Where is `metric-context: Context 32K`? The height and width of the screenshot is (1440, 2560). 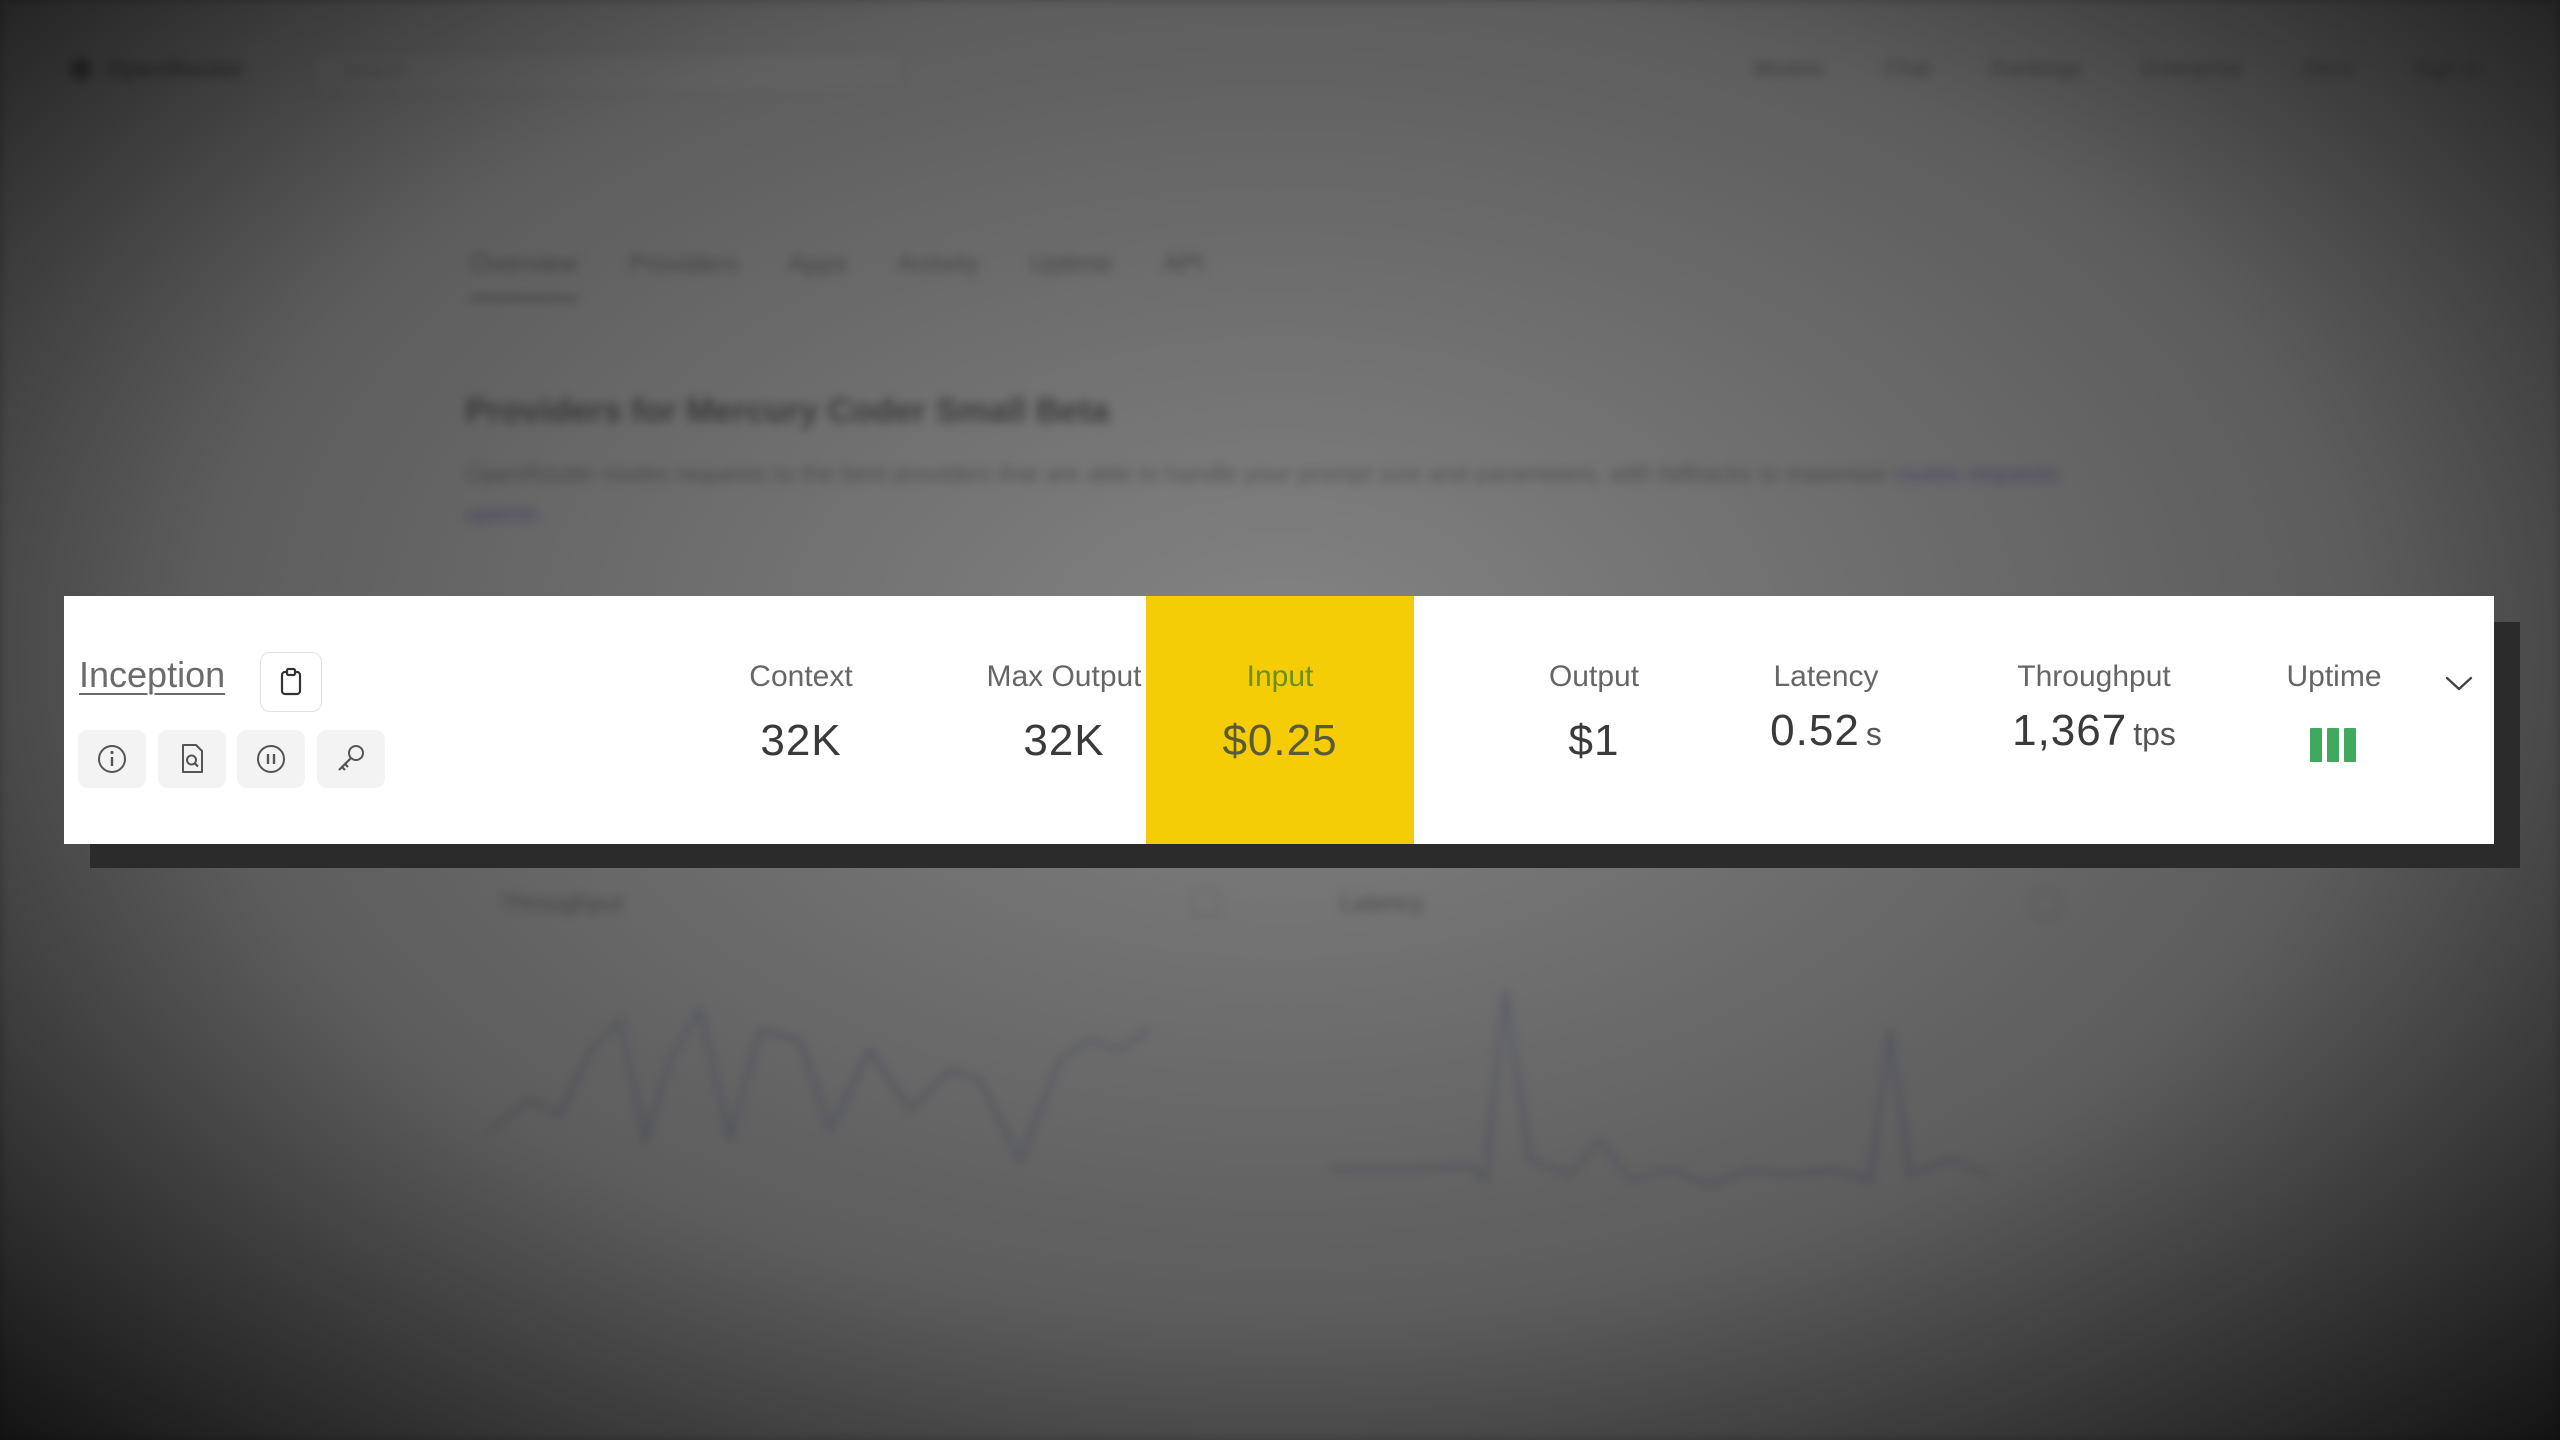
metric-context: Context 32K is located at coordinates (801, 720).